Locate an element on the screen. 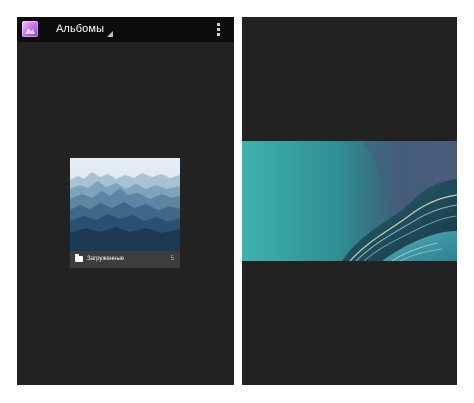  album-card: Загруженные 5 is located at coordinates (125, 213).